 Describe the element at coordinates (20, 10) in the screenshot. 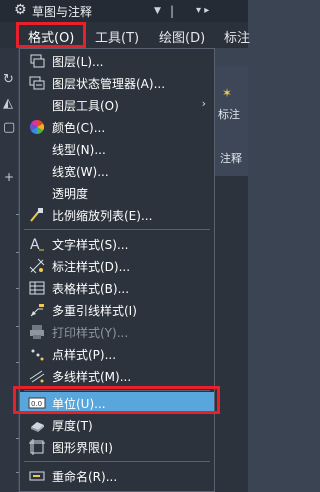

I see `gear-icon: ⚙` at that location.